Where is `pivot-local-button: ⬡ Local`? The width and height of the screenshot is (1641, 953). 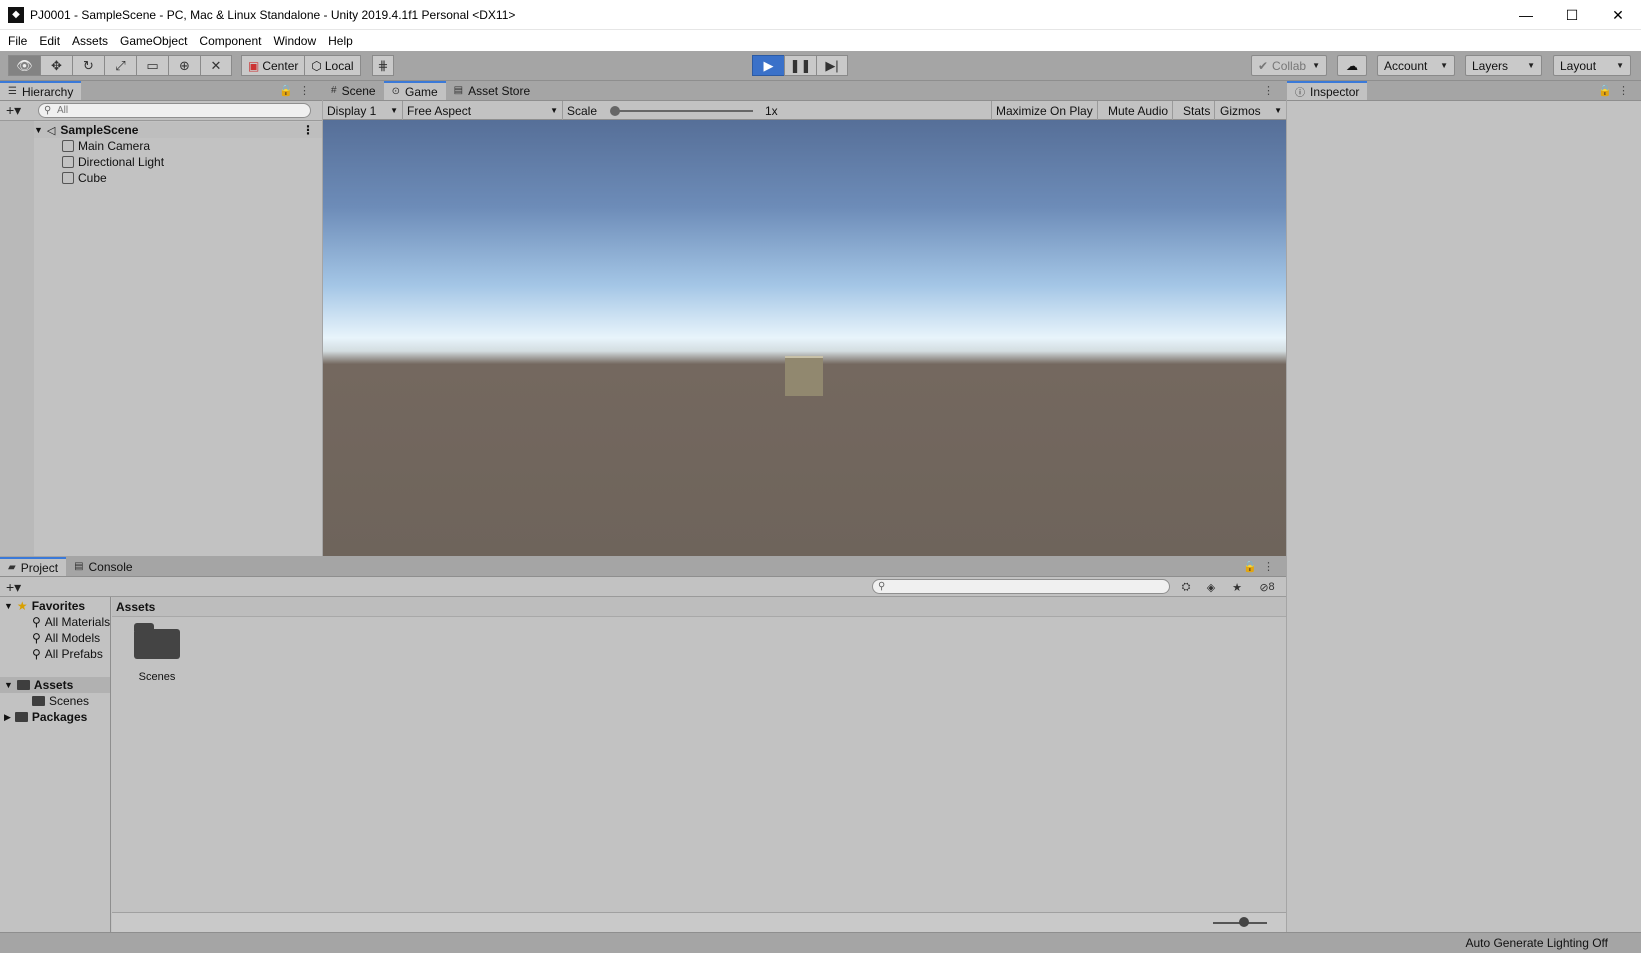 pivot-local-button: ⬡ Local is located at coordinates (332, 65).